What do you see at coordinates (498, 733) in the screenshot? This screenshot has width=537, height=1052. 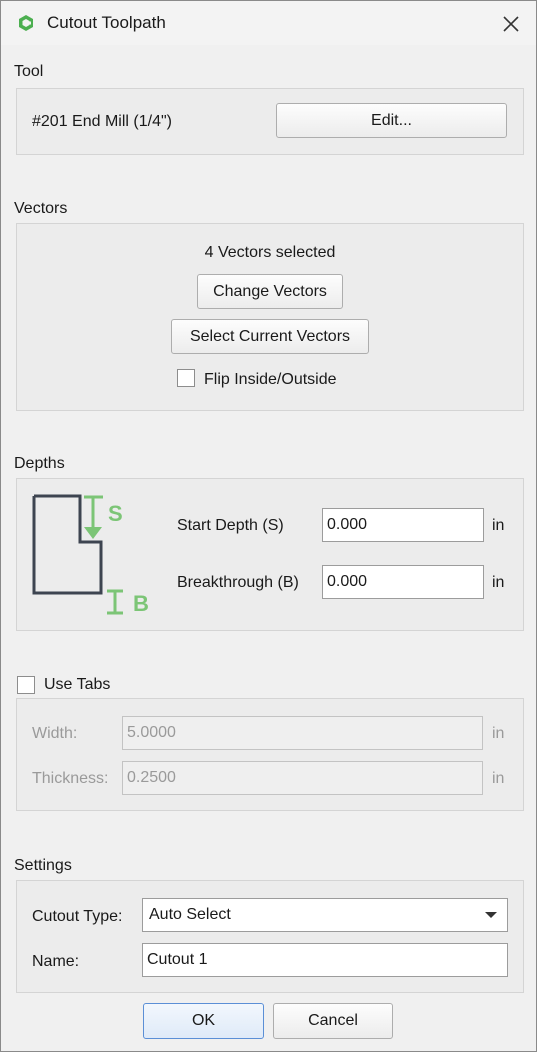 I see `tab-width-unit: in` at bounding box center [498, 733].